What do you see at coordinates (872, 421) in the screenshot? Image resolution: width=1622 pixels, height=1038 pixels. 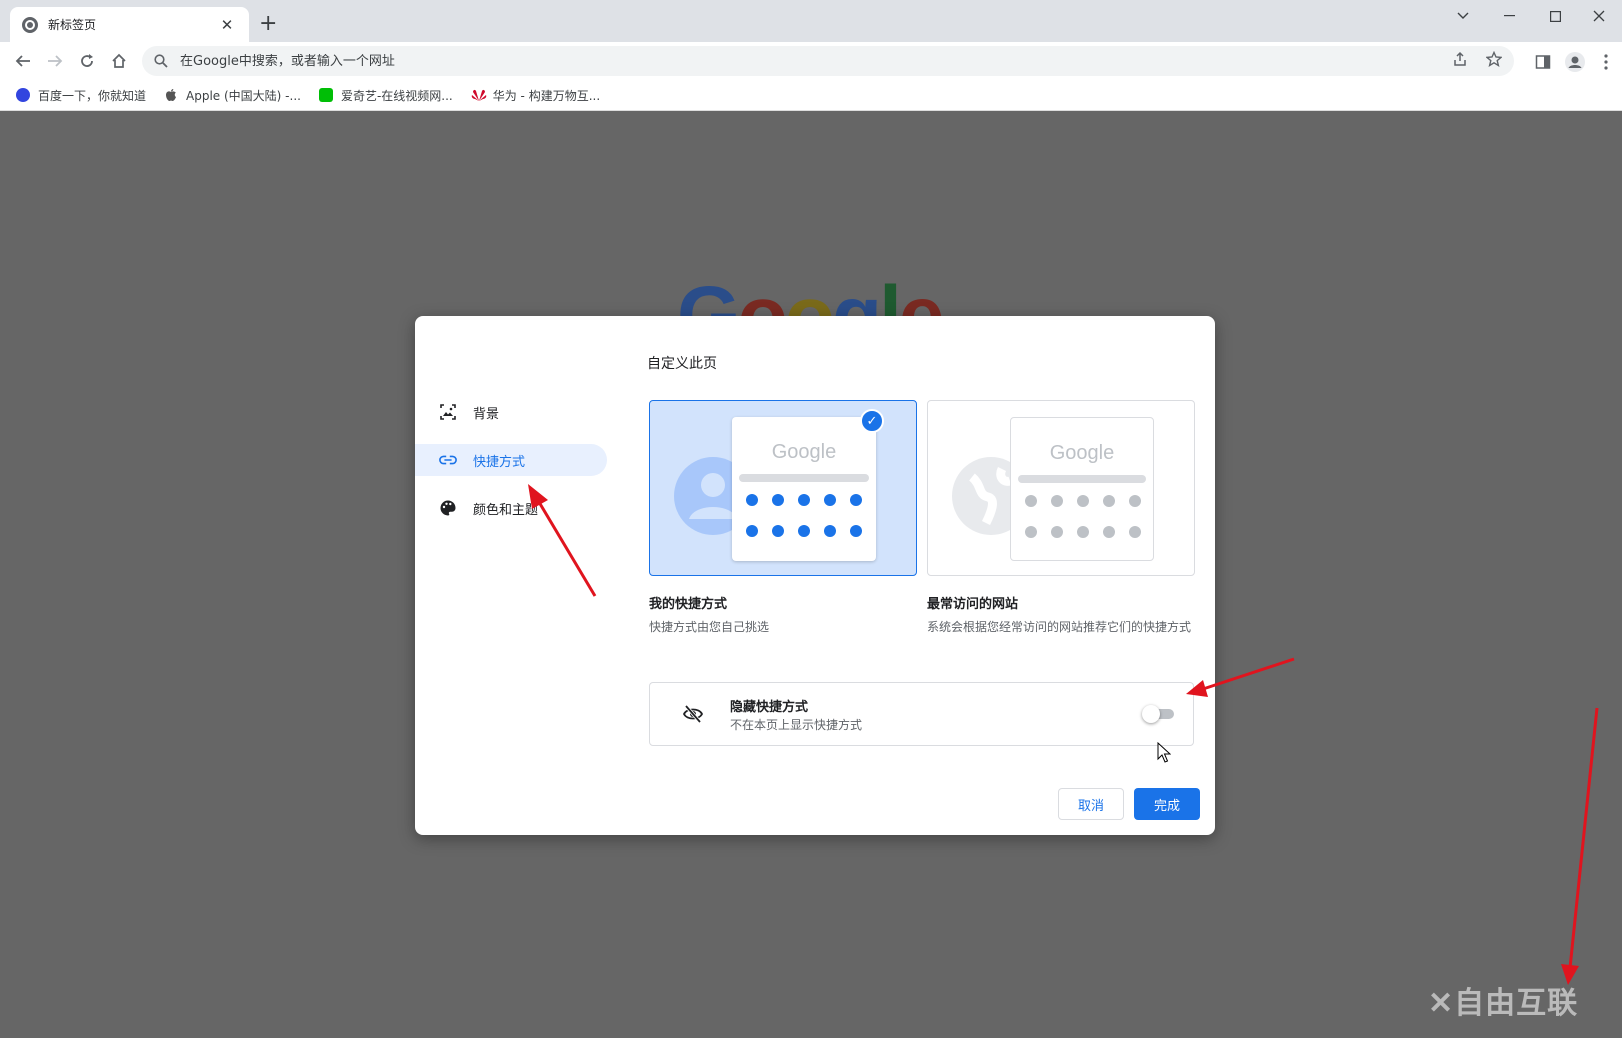 I see `selected-check-icon: ✓` at bounding box center [872, 421].